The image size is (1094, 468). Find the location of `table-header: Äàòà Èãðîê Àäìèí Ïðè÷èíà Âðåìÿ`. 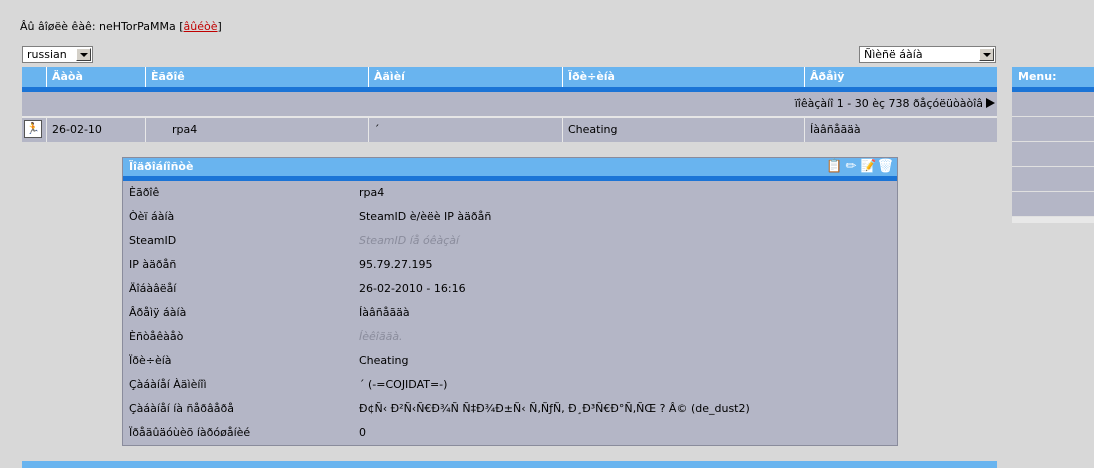

table-header: Äàòà Èãðîê Àäìèí Ïðè÷èíà Âðåìÿ is located at coordinates (509, 79).